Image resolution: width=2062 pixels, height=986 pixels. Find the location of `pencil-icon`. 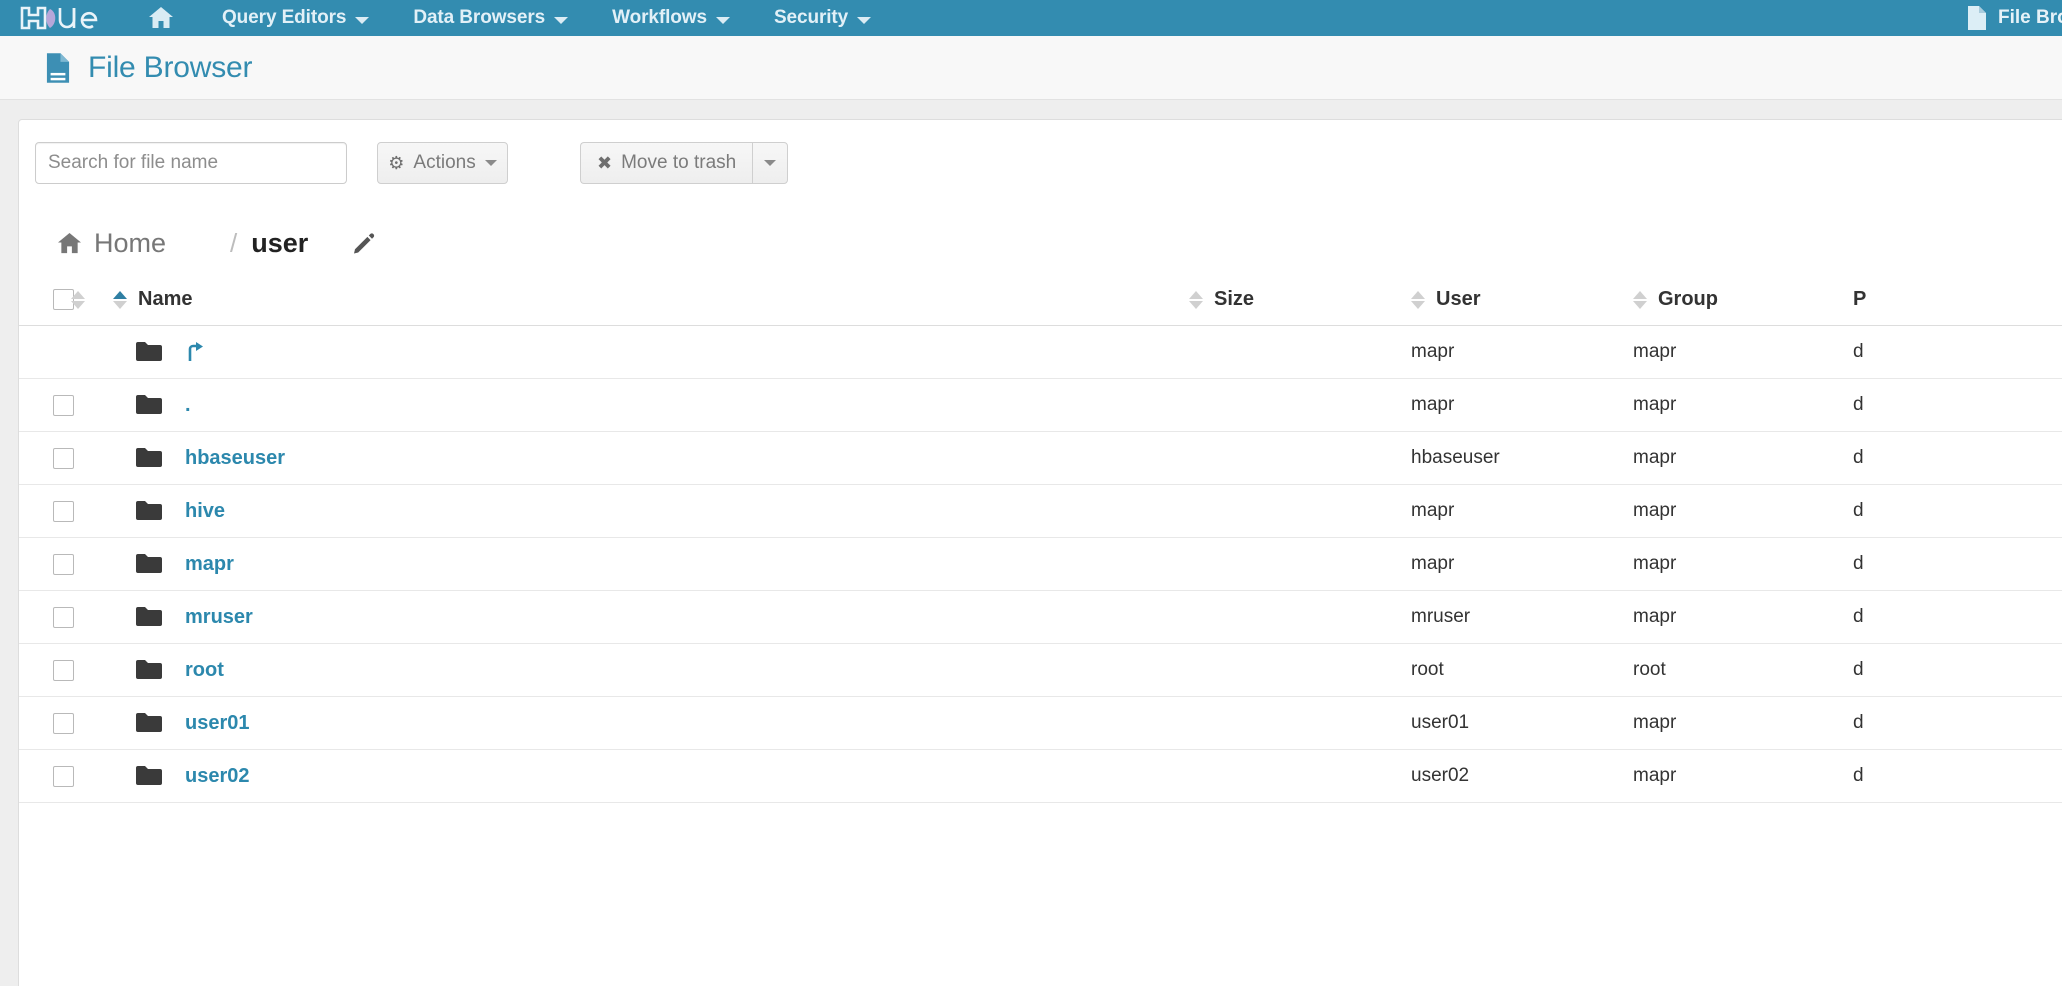

pencil-icon is located at coordinates (364, 243).